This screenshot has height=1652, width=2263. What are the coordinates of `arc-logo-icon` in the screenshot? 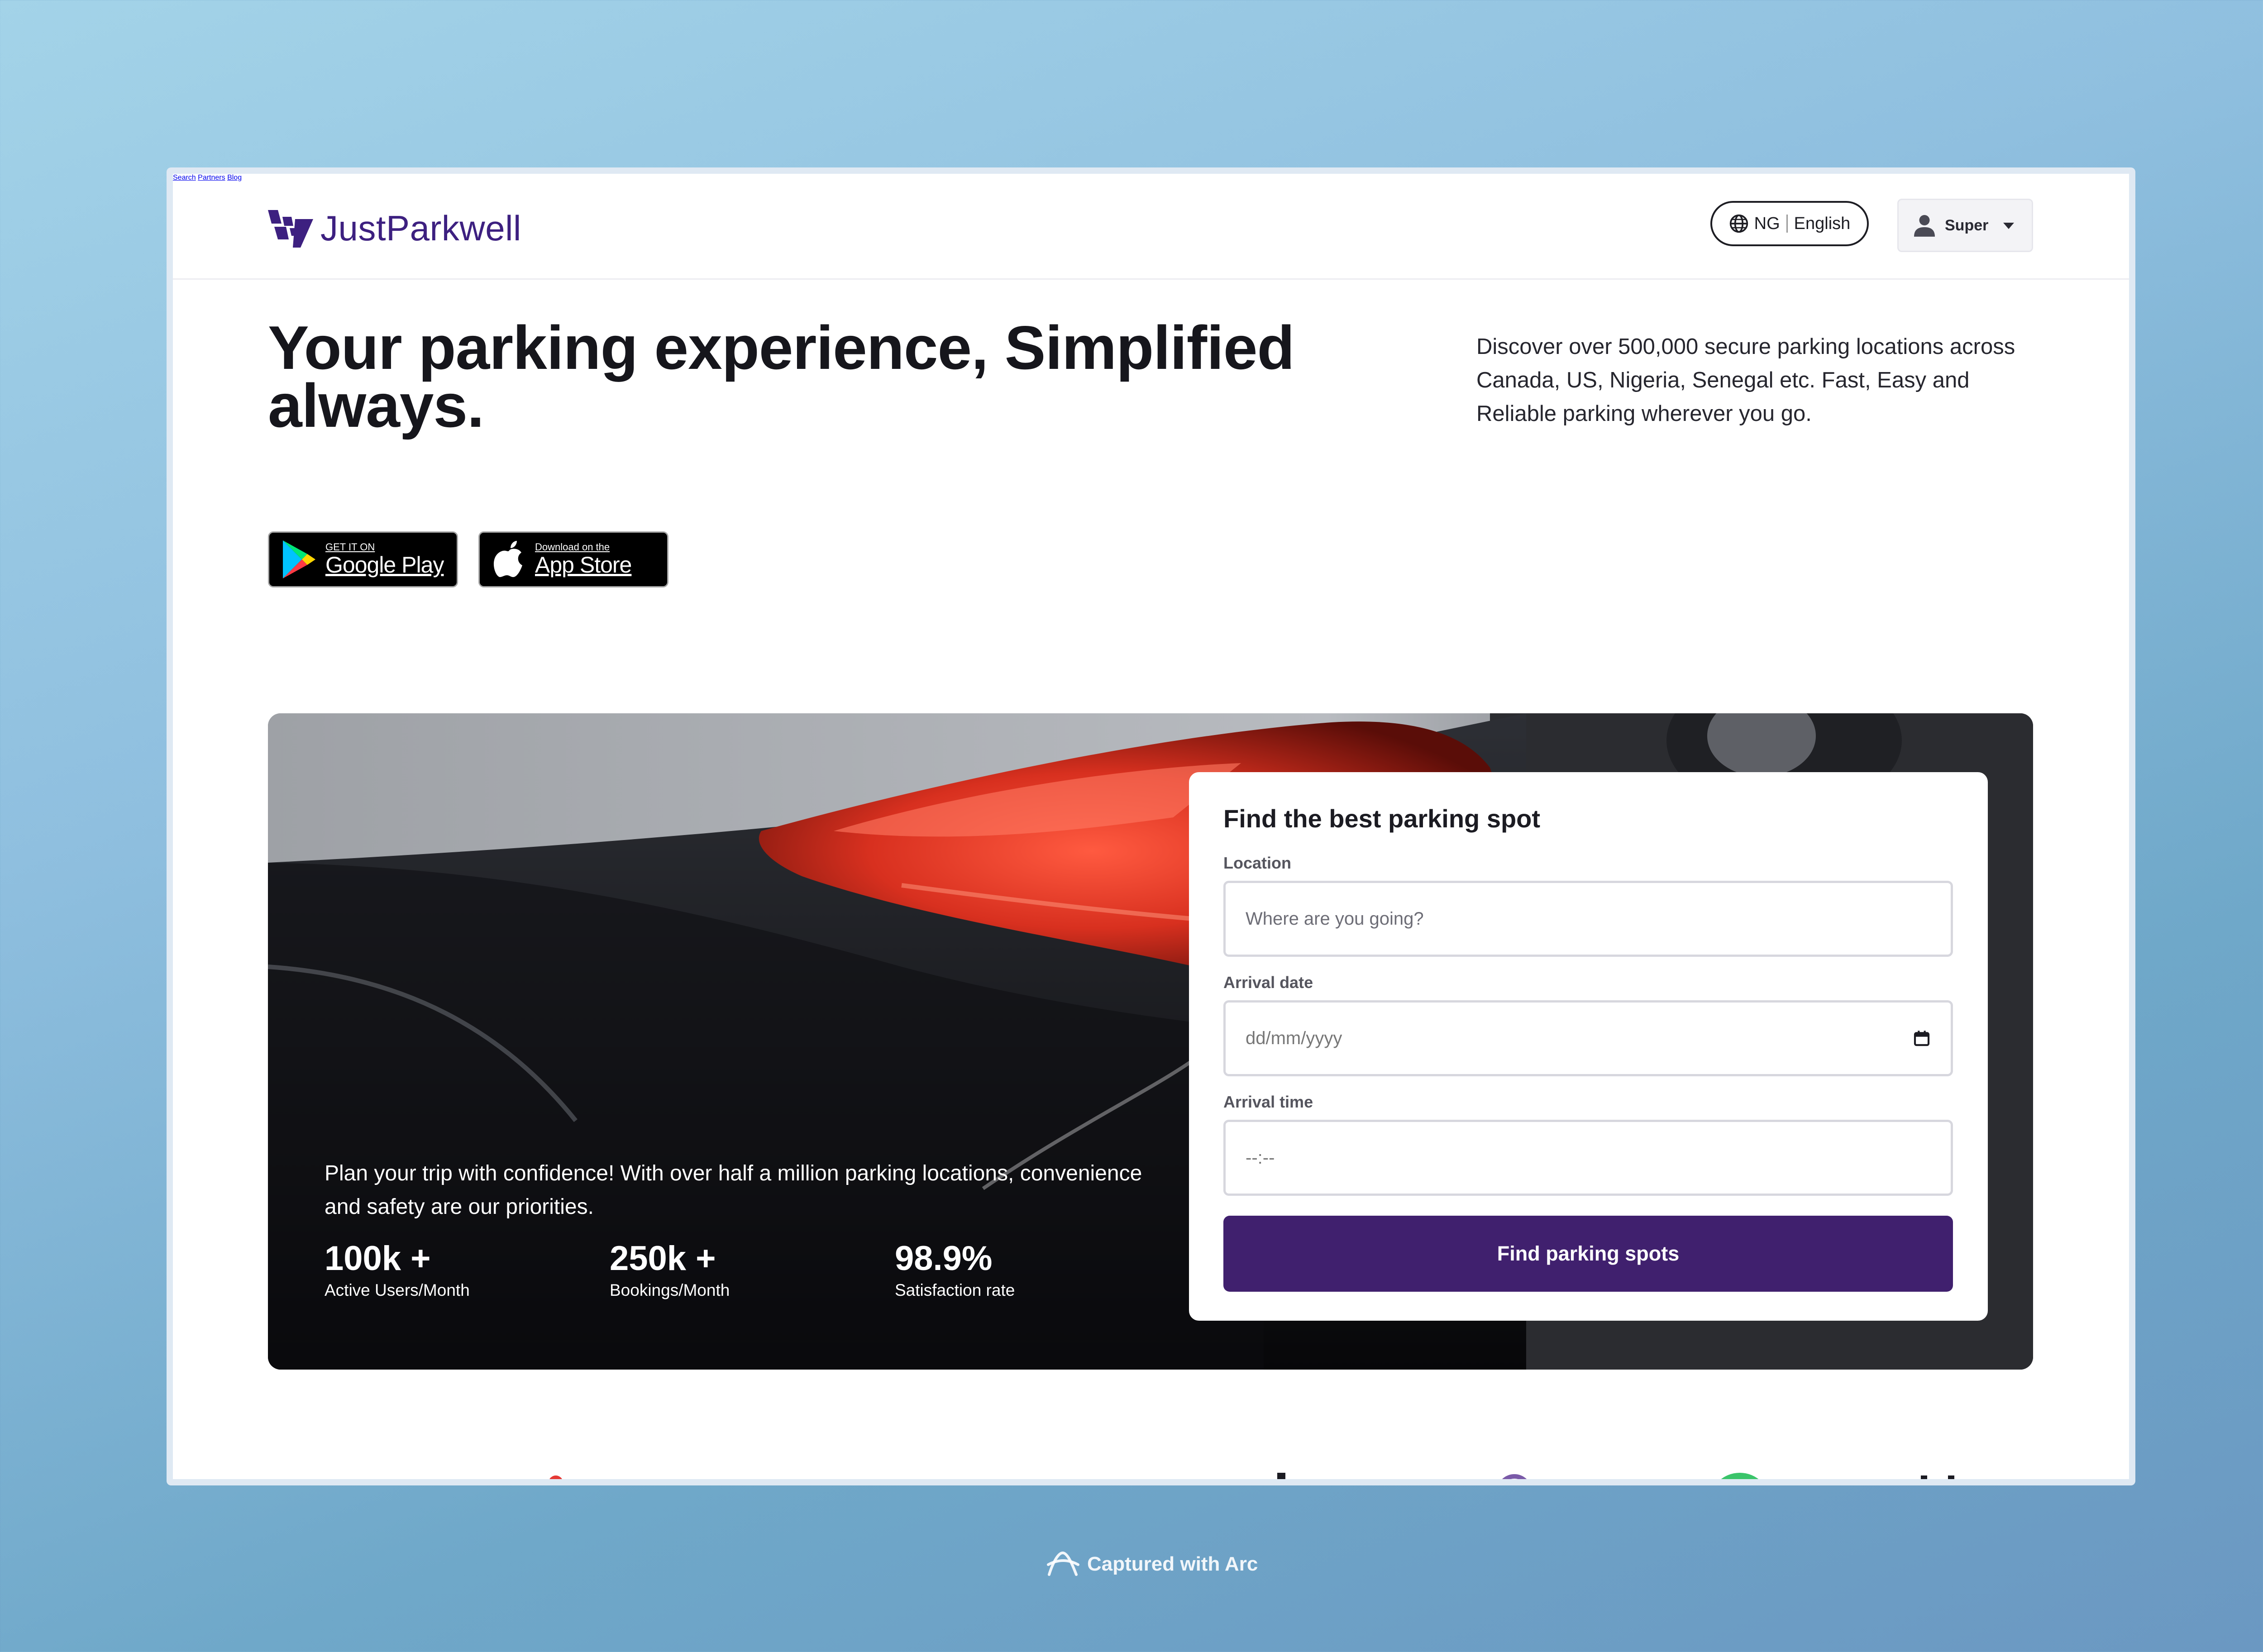 It's located at (1063, 1563).